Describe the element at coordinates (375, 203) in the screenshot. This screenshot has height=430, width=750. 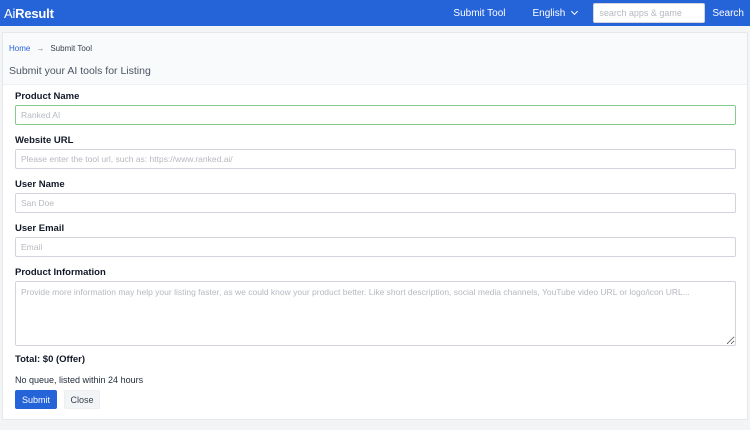
I see `user-name-input` at that location.